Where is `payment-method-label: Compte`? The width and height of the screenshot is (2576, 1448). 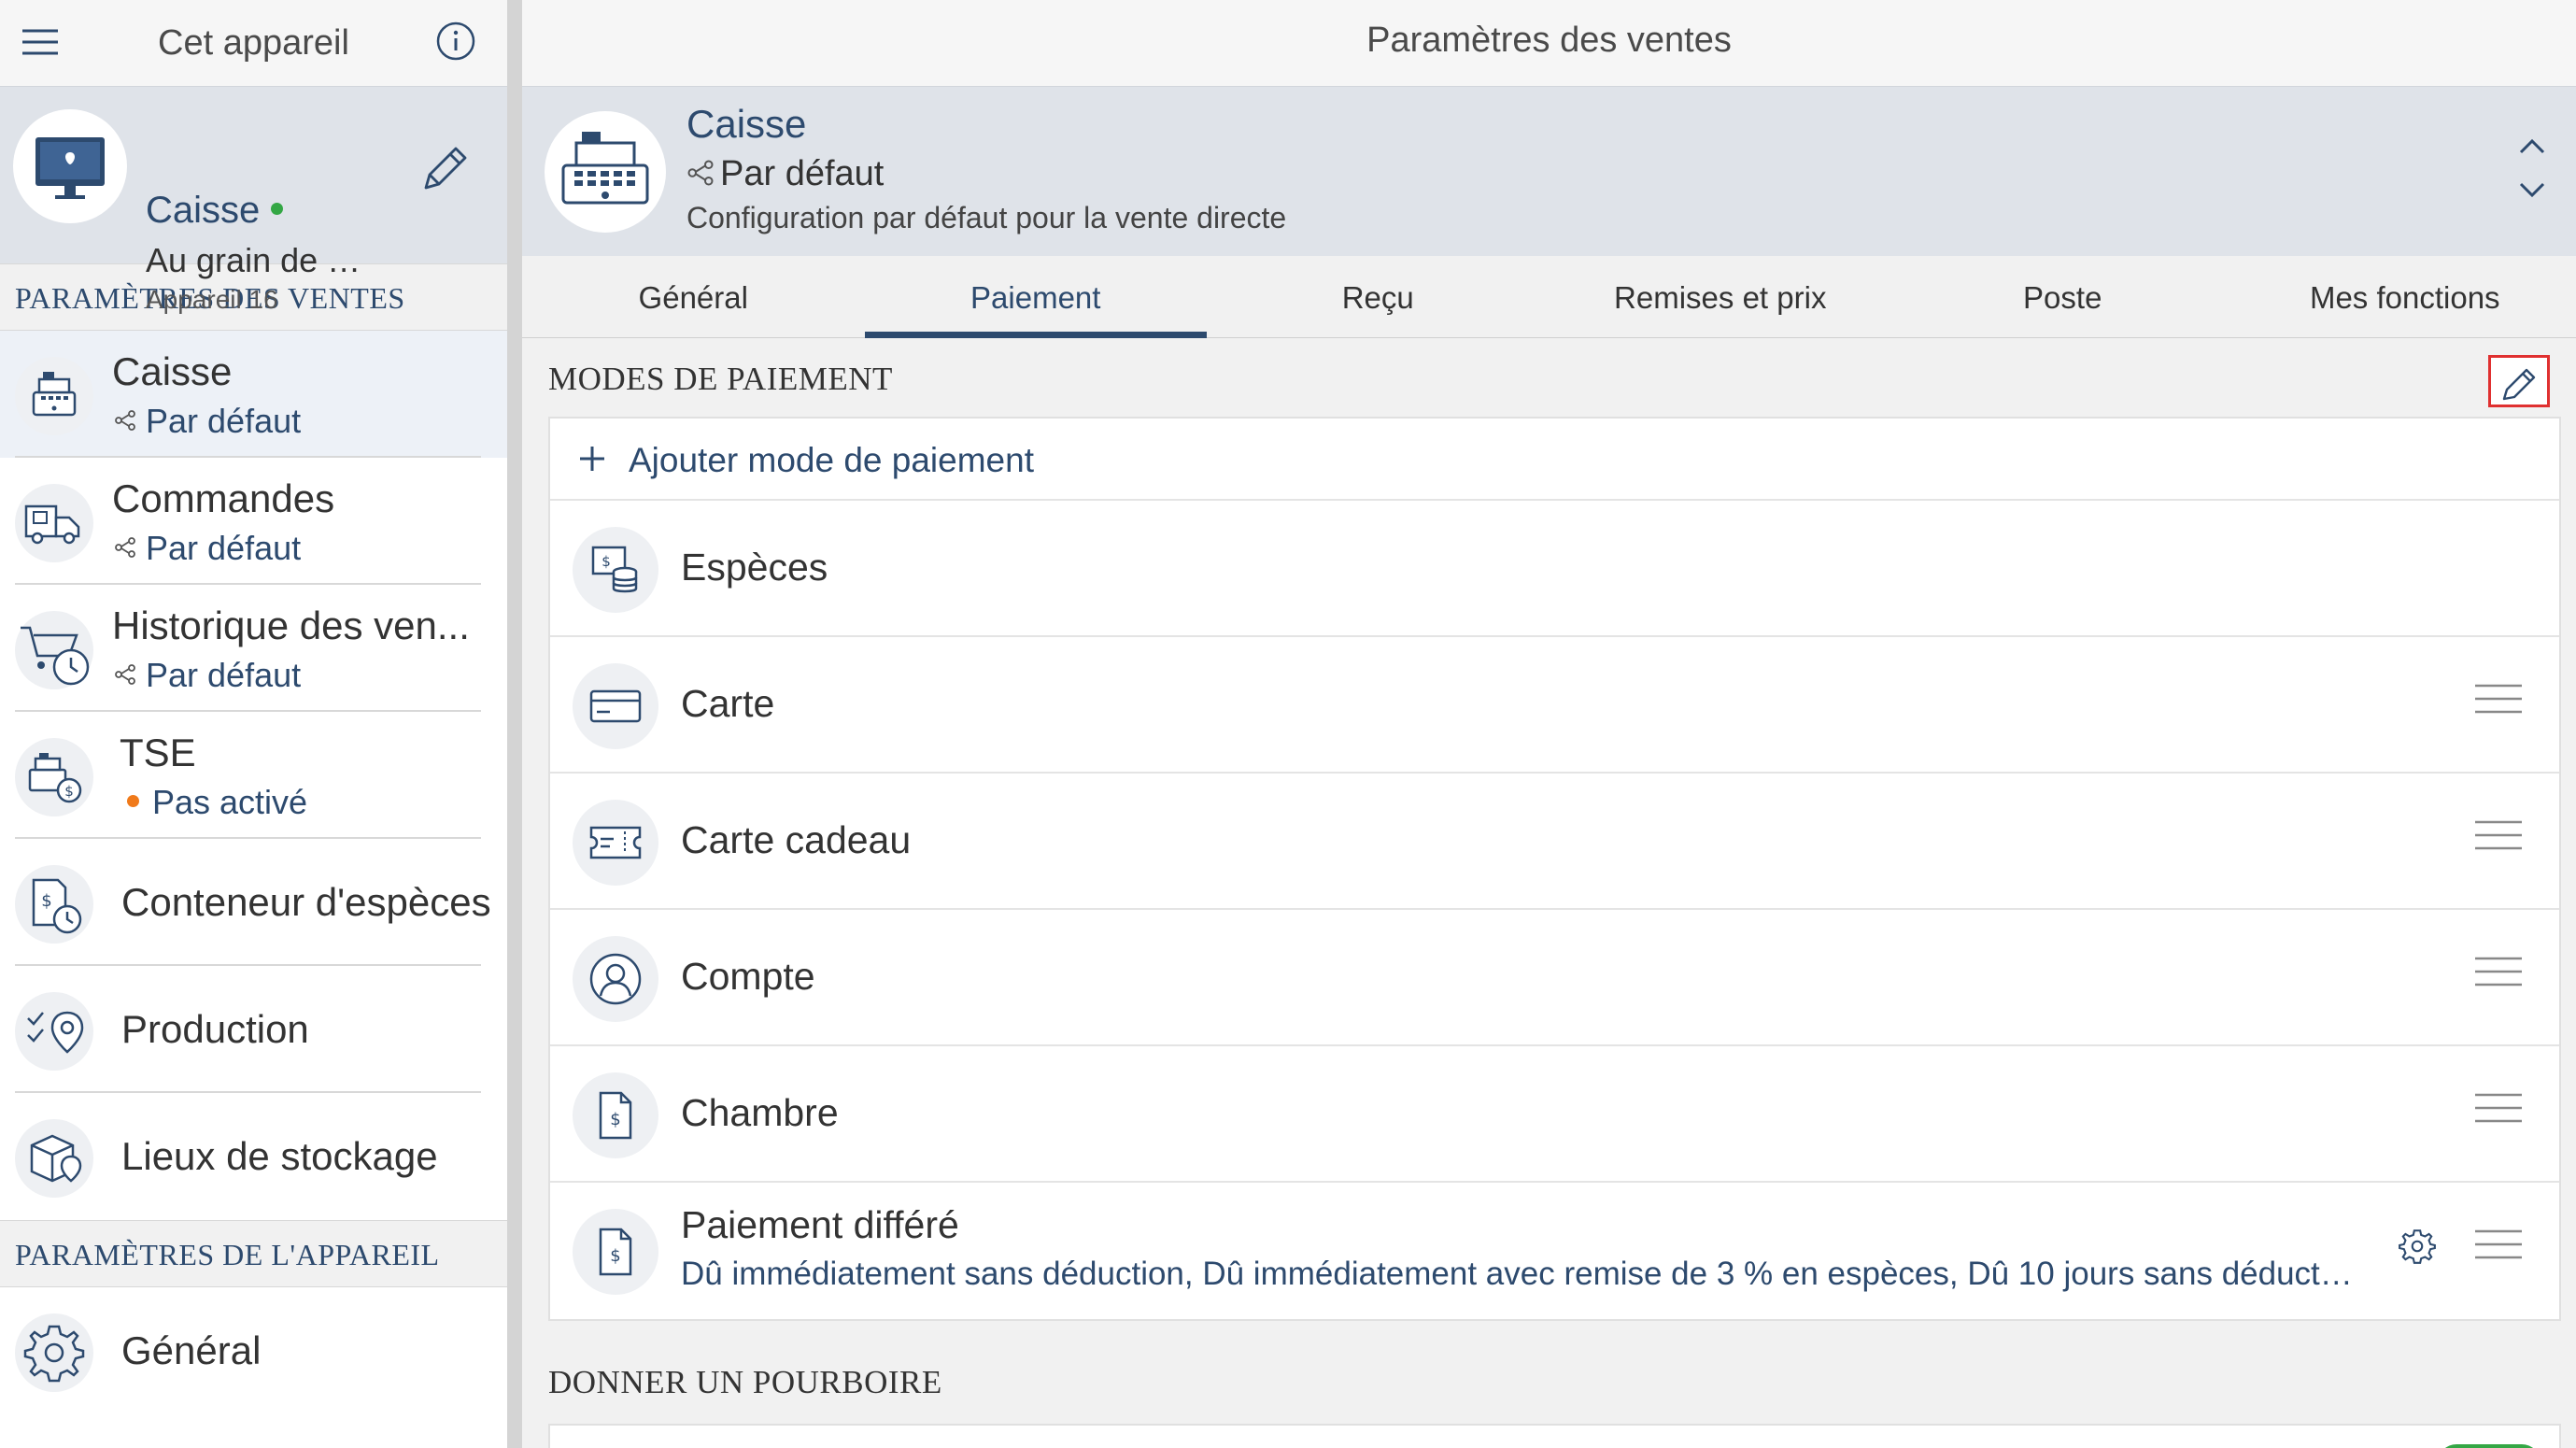
payment-method-label: Compte is located at coordinates (748, 977).